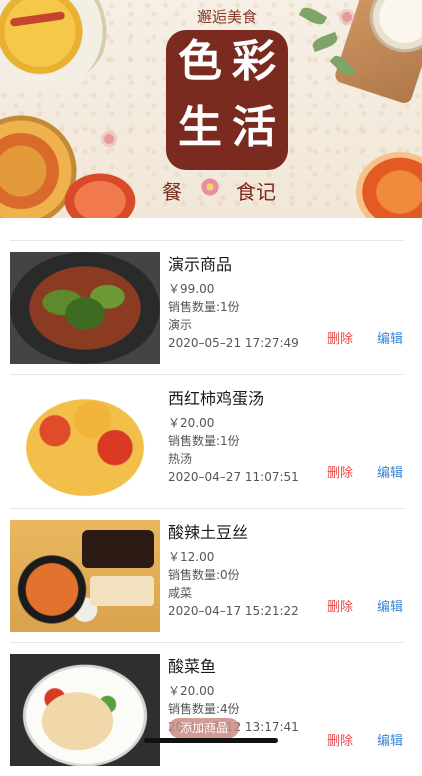  What do you see at coordinates (118, 549) in the screenshot?
I see `promo-sign-image` at bounding box center [118, 549].